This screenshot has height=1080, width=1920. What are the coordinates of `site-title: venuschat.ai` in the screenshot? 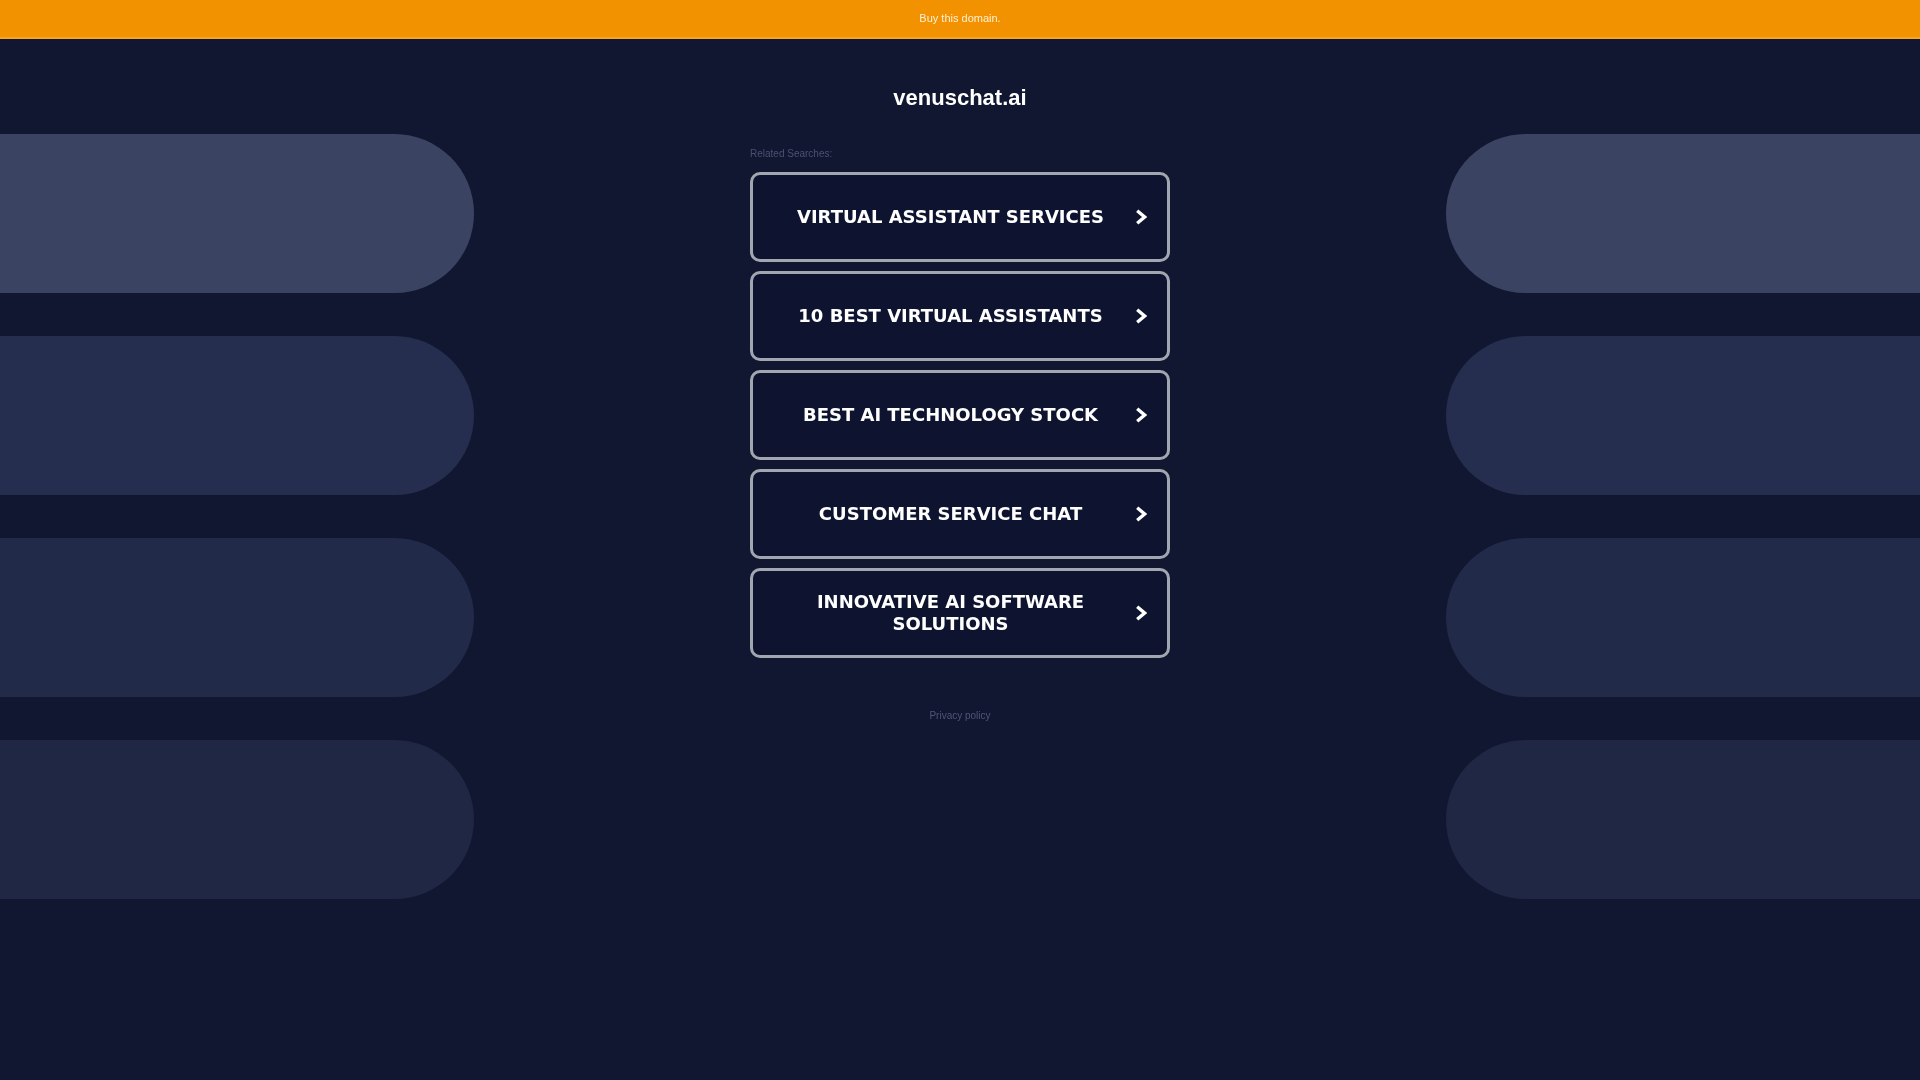 It's located at (960, 98).